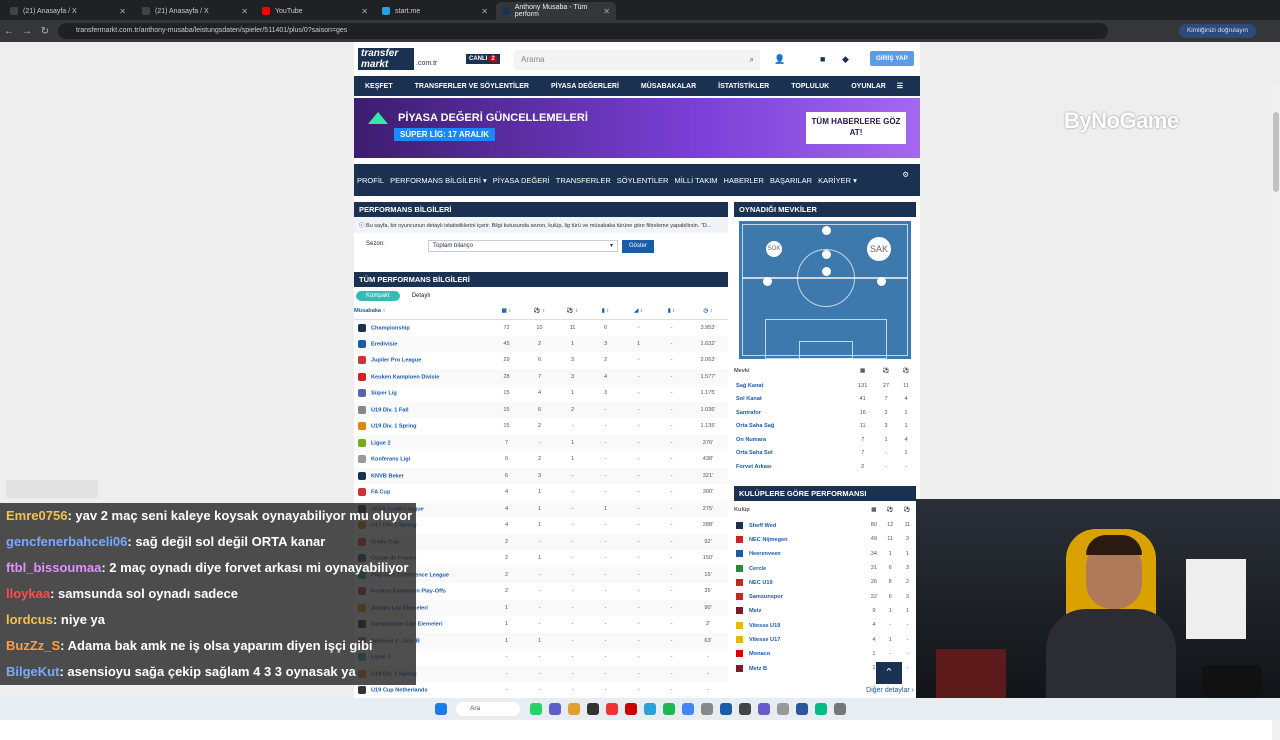 This screenshot has width=1280, height=740. What do you see at coordinates (506, 311) in the screenshot?
I see `table-header-cell: ▦ ↕` at bounding box center [506, 311].